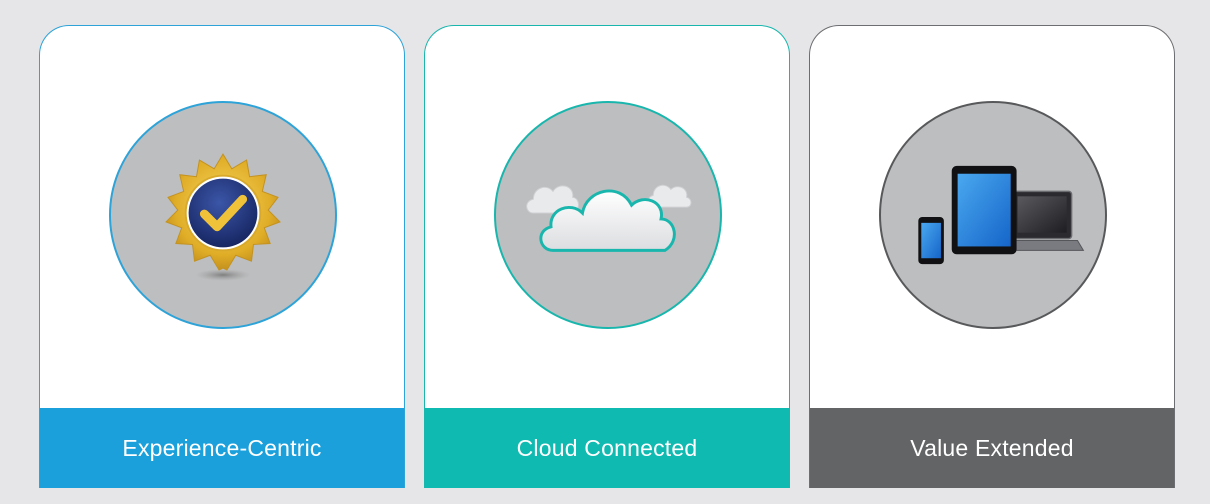 The width and height of the screenshot is (1210, 504). I want to click on gold-seal-checkmark-icon, so click(223, 217).